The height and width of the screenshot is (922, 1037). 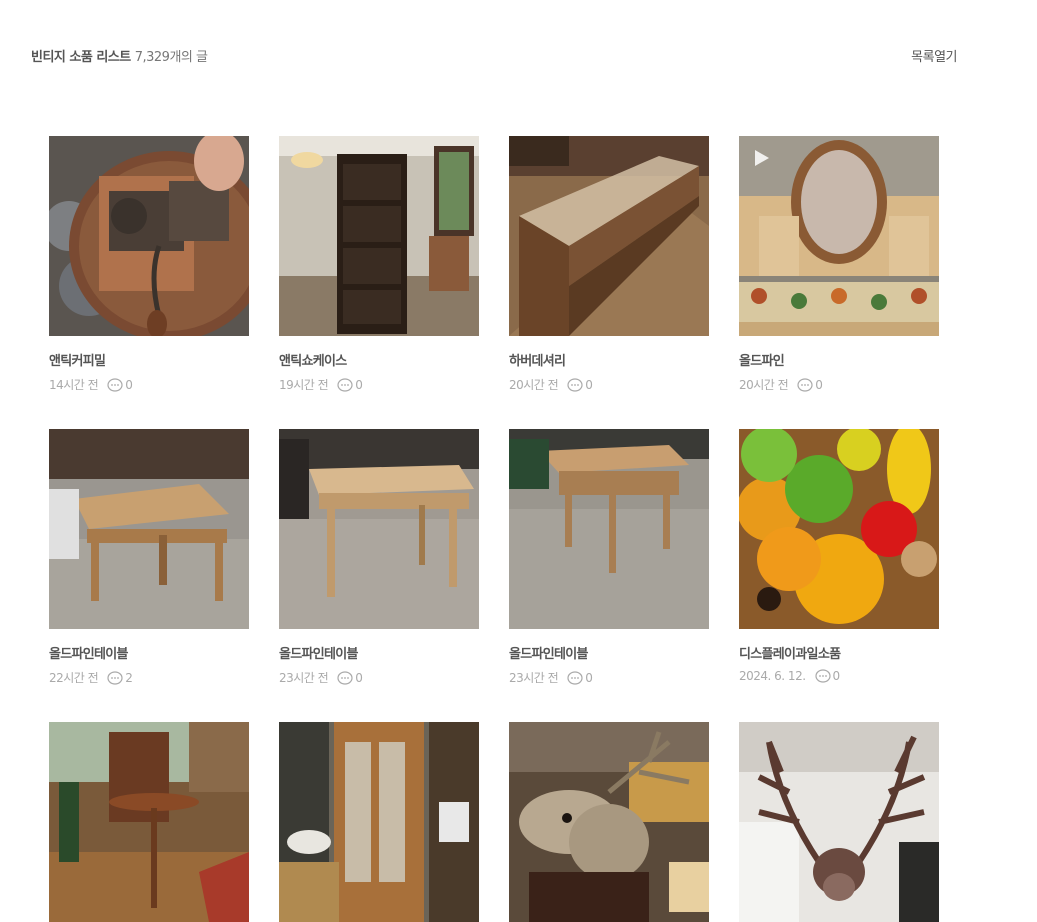 I want to click on oval-mirror-pine-photo, so click(x=839, y=236).